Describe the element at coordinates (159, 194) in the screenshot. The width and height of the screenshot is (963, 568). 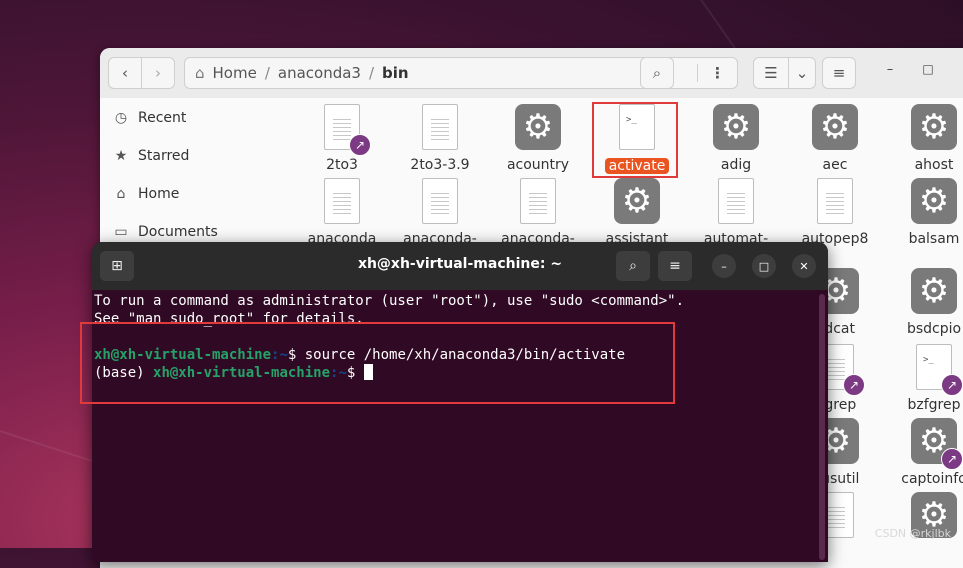
I see `sidebar-item-label: Home` at that location.